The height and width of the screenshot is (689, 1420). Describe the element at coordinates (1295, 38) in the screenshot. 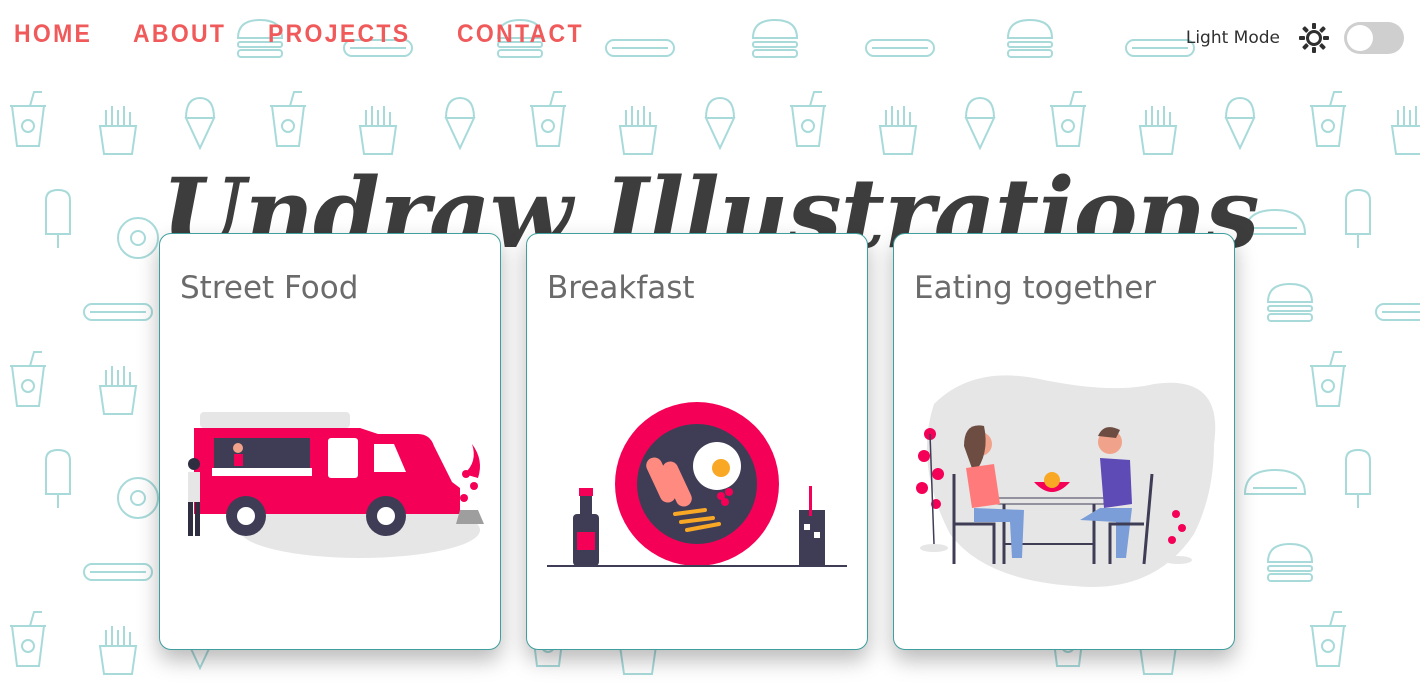

I see `theme-switcher: Light Mode` at that location.